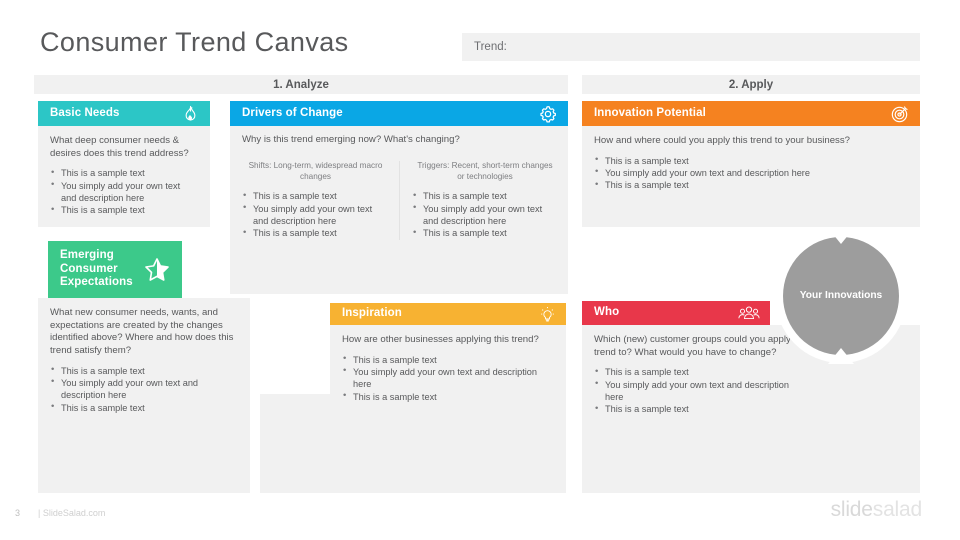  I want to click on star-icon, so click(157, 270).